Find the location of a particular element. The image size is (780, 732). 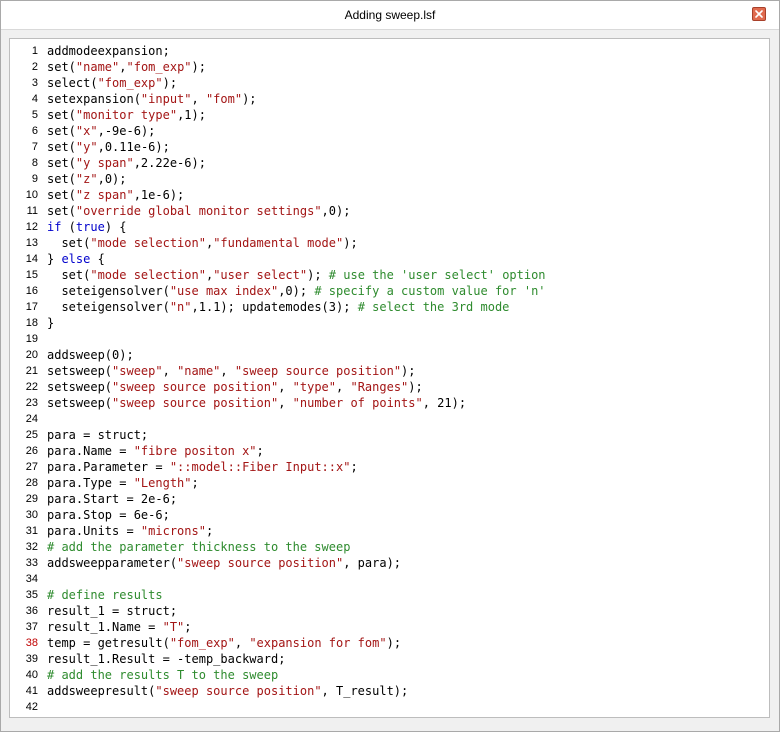

code-line: 24 is located at coordinates (389, 419).